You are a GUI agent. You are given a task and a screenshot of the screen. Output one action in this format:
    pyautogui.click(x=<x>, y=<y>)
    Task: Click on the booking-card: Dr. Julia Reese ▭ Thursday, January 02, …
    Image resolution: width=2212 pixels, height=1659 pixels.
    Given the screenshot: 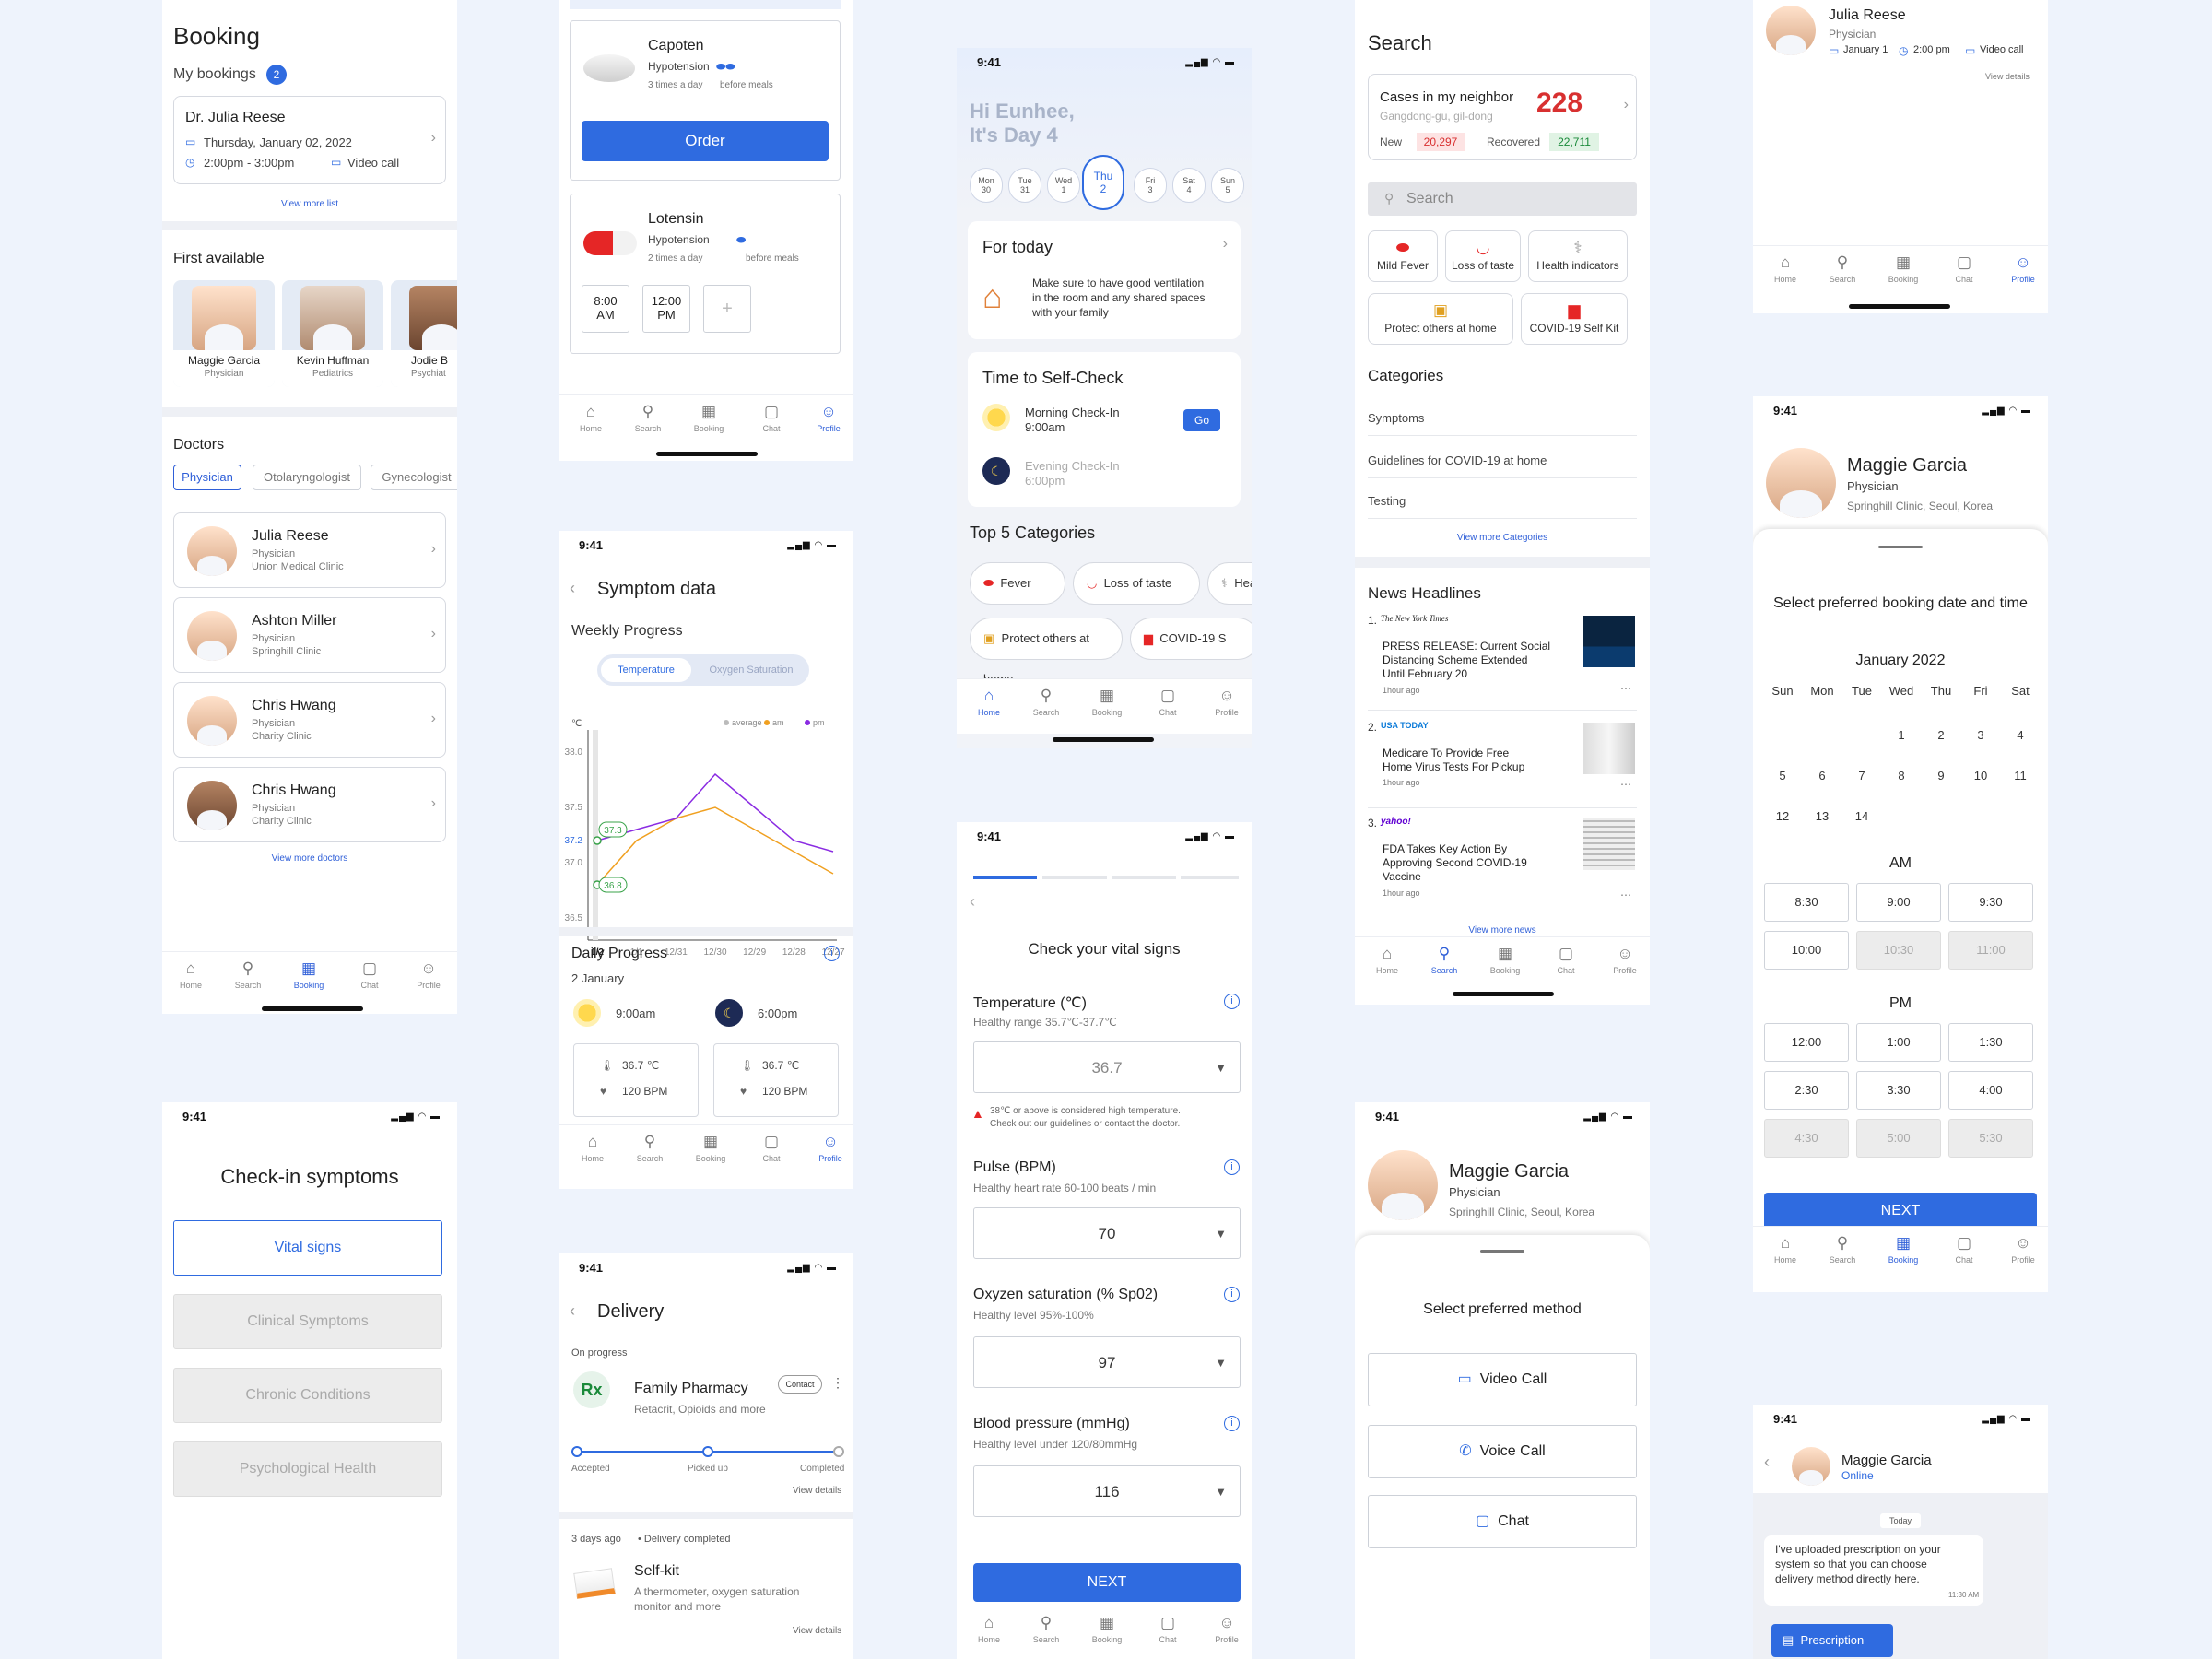 What is the action you would take?
    pyautogui.click(x=309, y=140)
    